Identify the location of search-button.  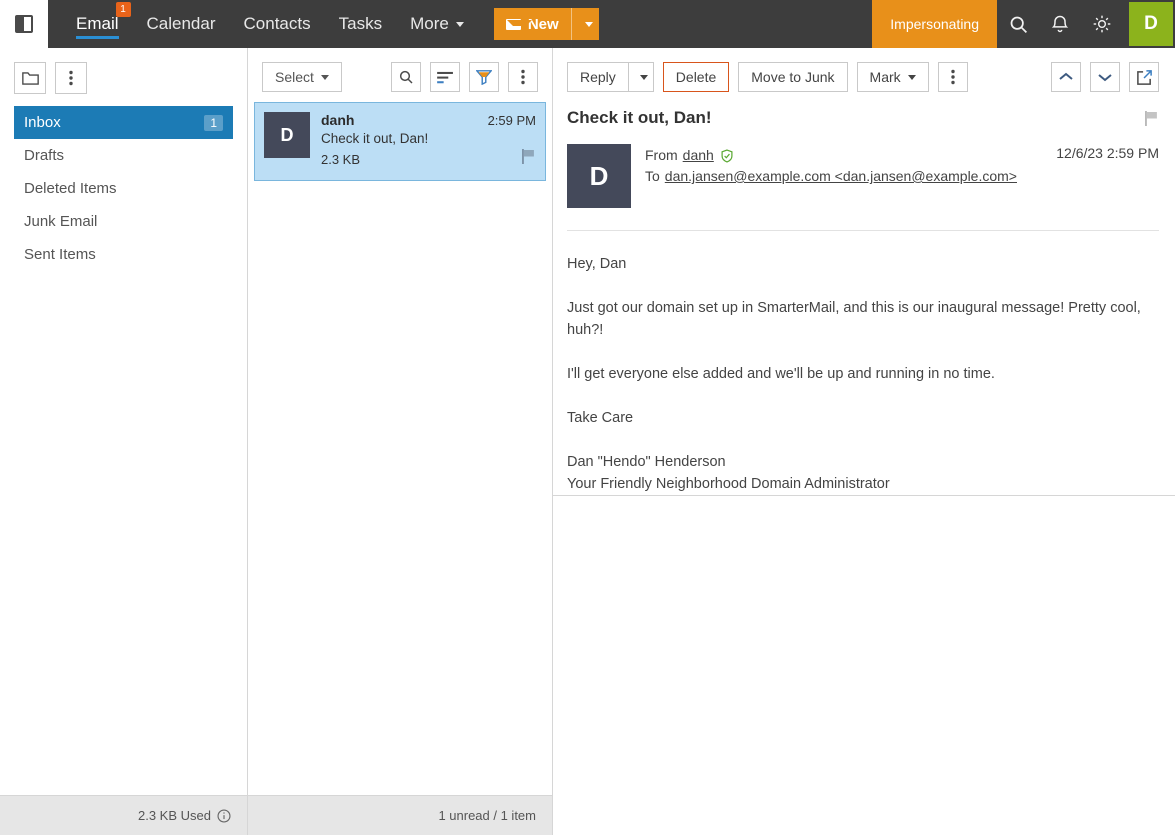
(1018, 24).